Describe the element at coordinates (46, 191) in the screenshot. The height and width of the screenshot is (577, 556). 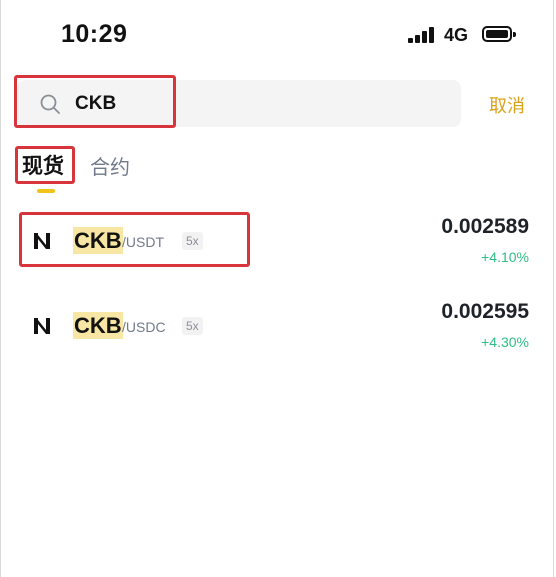
I see `active-tab-indicator` at that location.